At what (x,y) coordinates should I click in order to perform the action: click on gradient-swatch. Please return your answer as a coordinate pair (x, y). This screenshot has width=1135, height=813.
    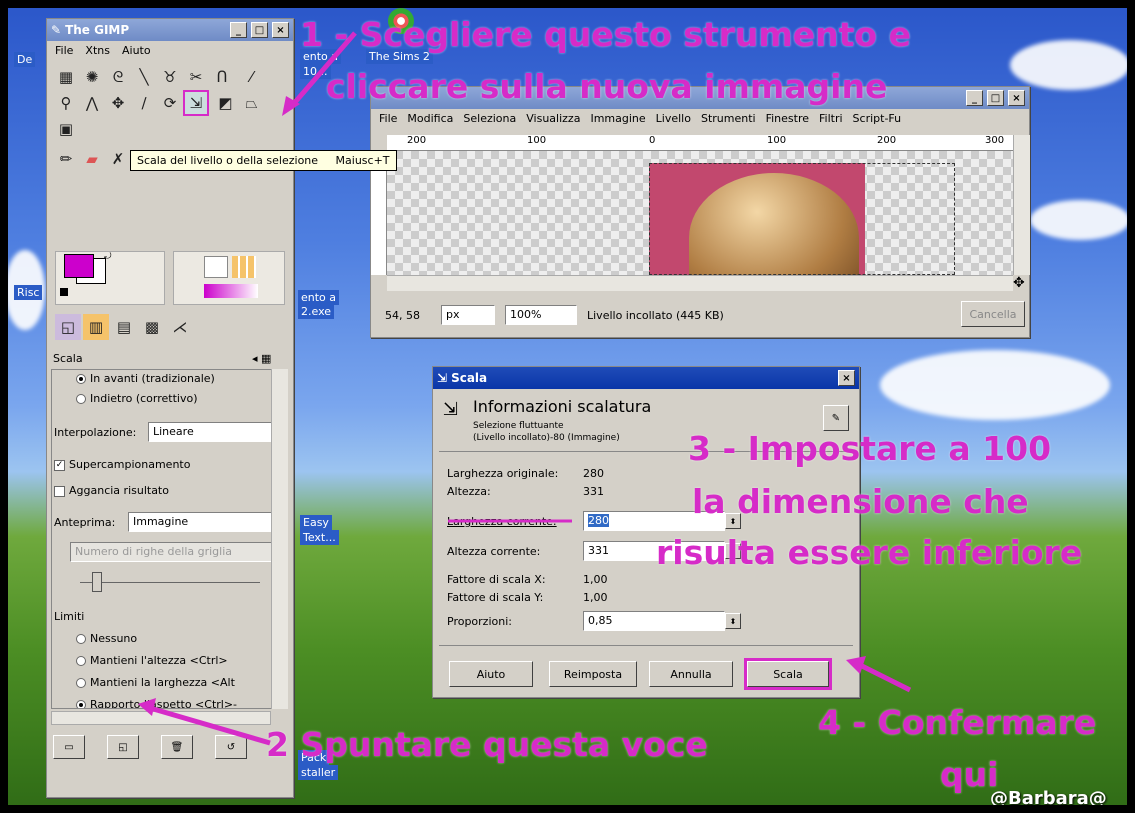
    Looking at the image, I should click on (231, 291).